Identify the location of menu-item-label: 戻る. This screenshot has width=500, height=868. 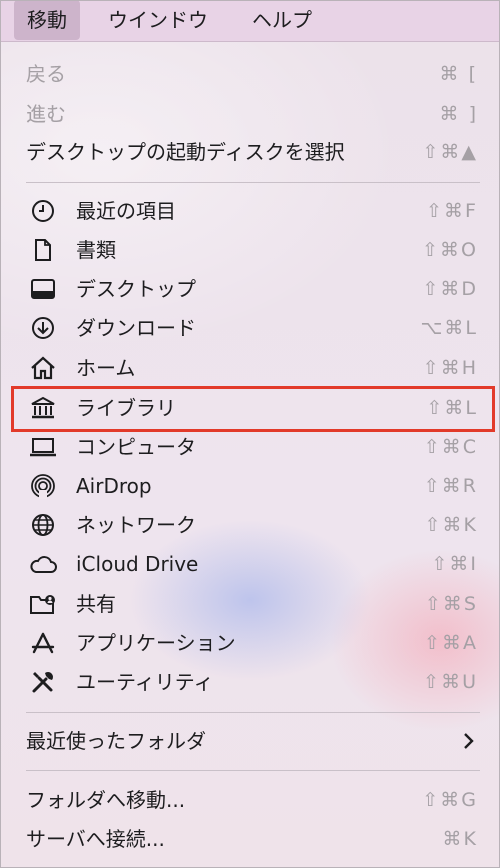
(46, 74).